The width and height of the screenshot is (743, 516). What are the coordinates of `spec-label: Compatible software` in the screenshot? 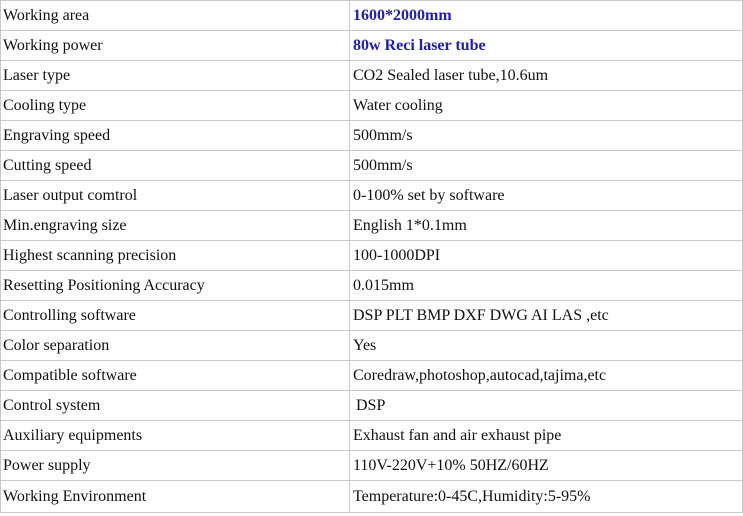 It's located at (175, 375).